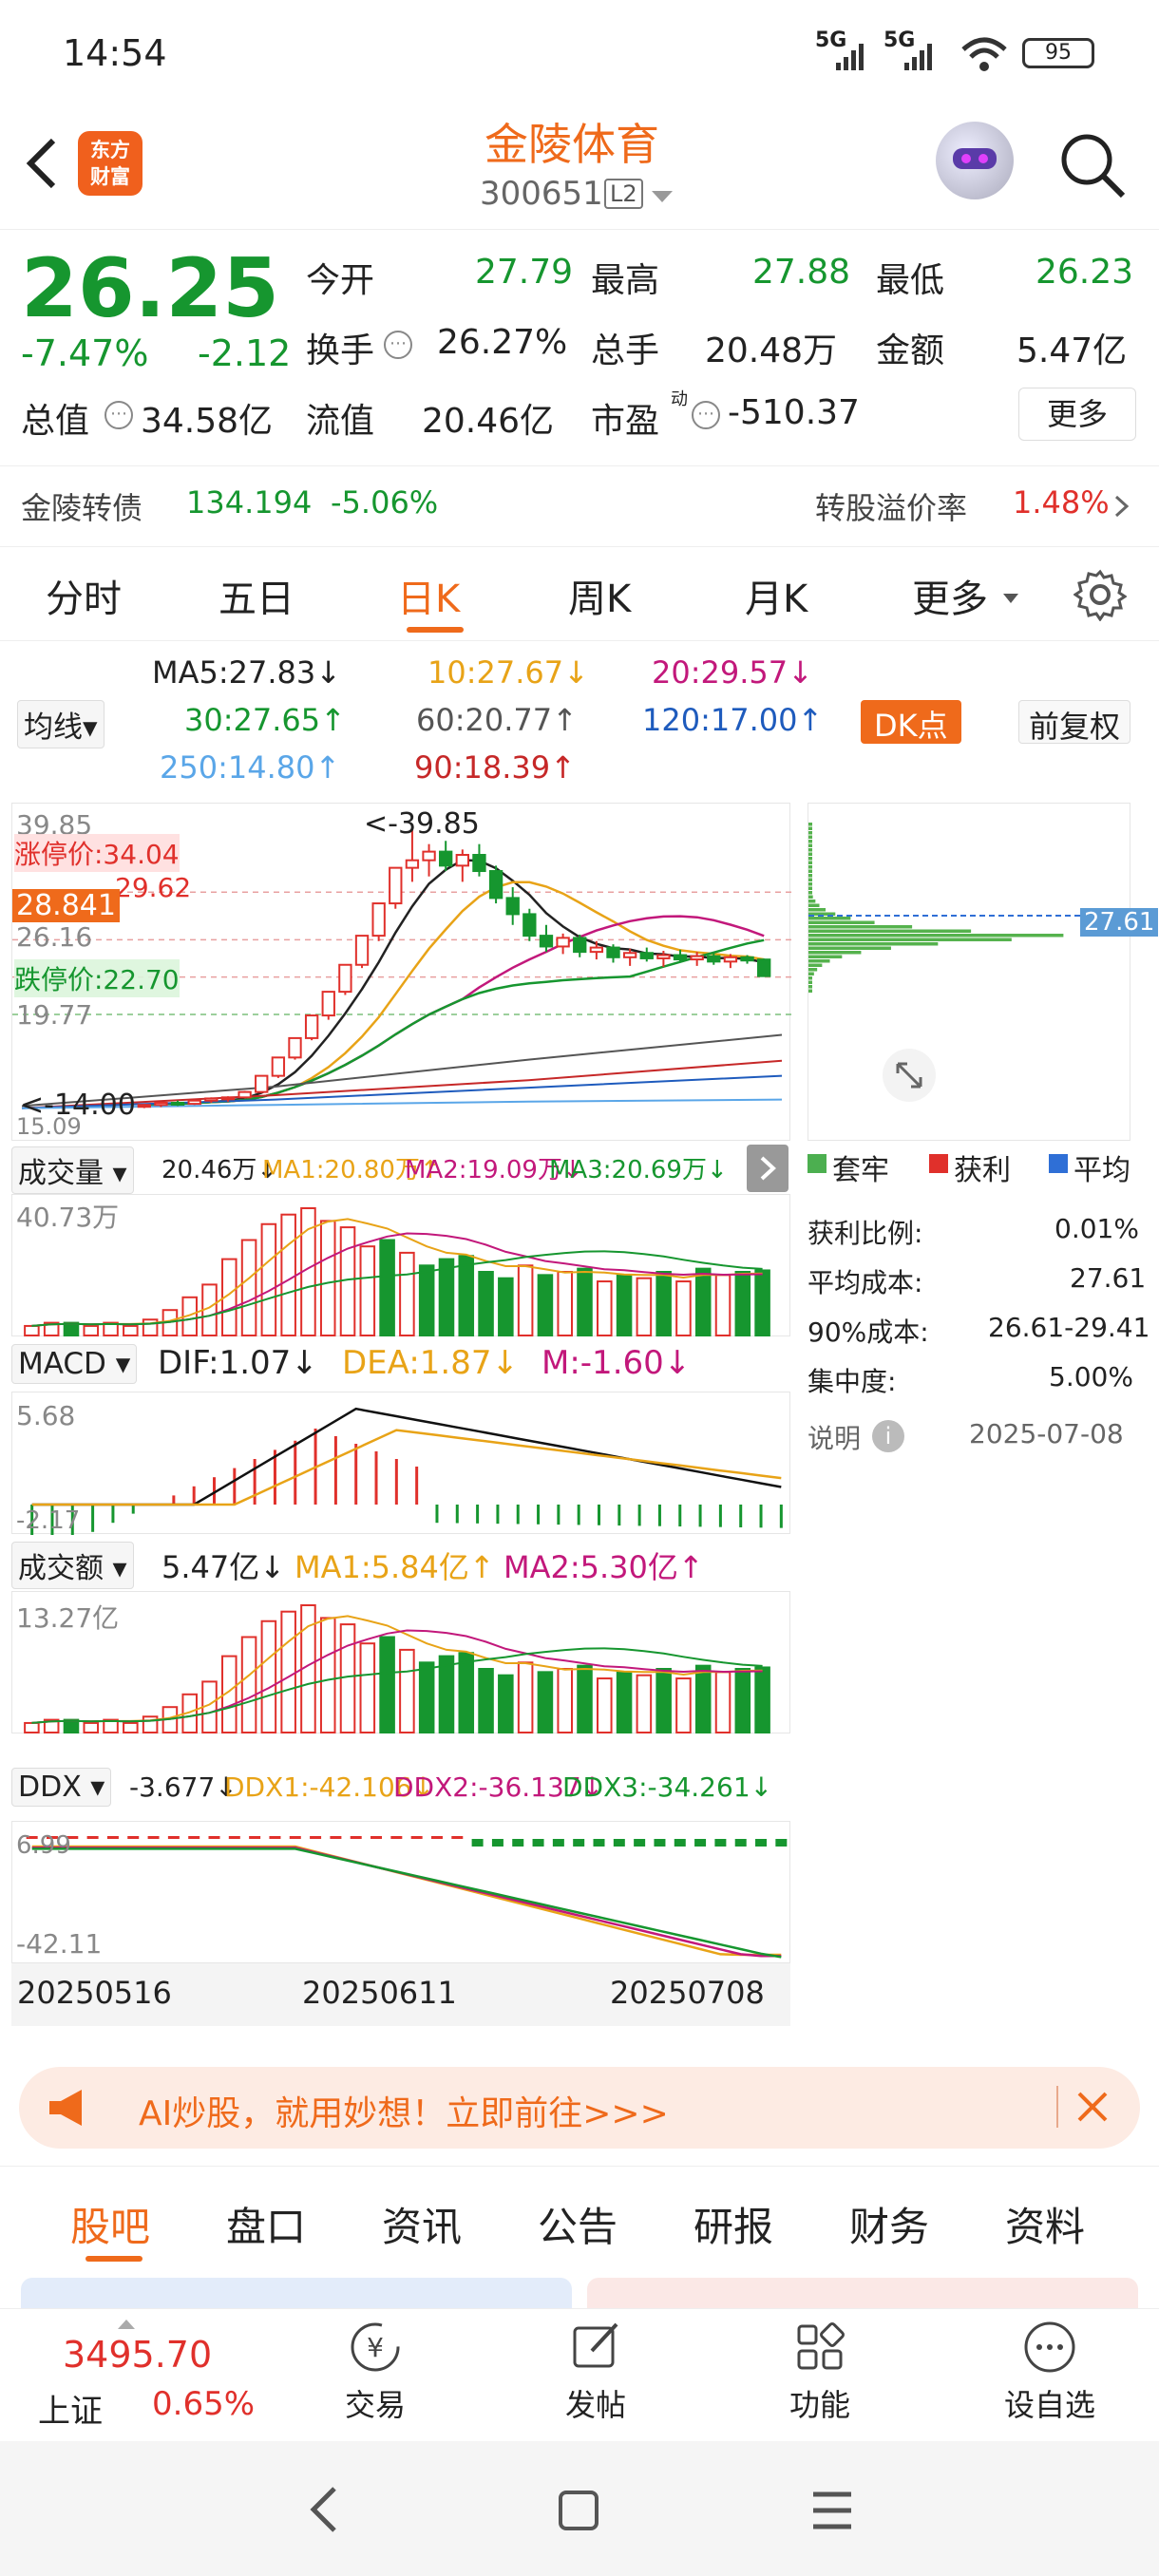 This screenshot has height=2576, width=1159. What do you see at coordinates (950, 595) in the screenshot?
I see `tab-more: 更多` at bounding box center [950, 595].